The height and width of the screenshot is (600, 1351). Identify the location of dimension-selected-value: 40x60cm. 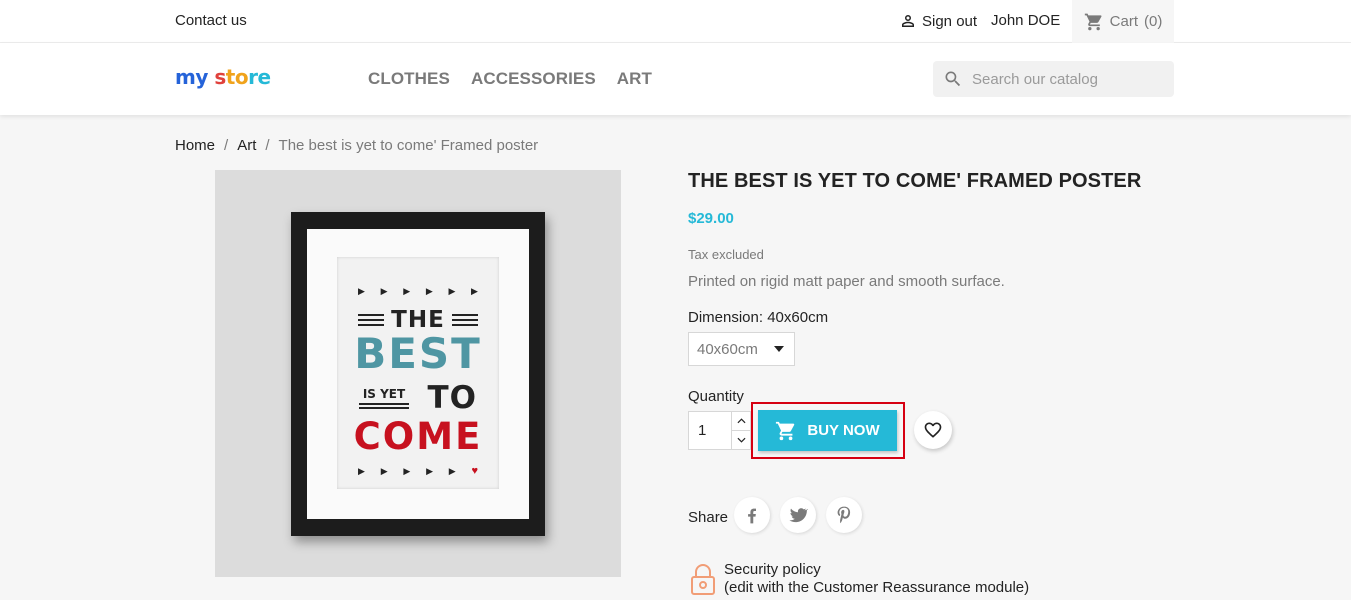
(727, 349).